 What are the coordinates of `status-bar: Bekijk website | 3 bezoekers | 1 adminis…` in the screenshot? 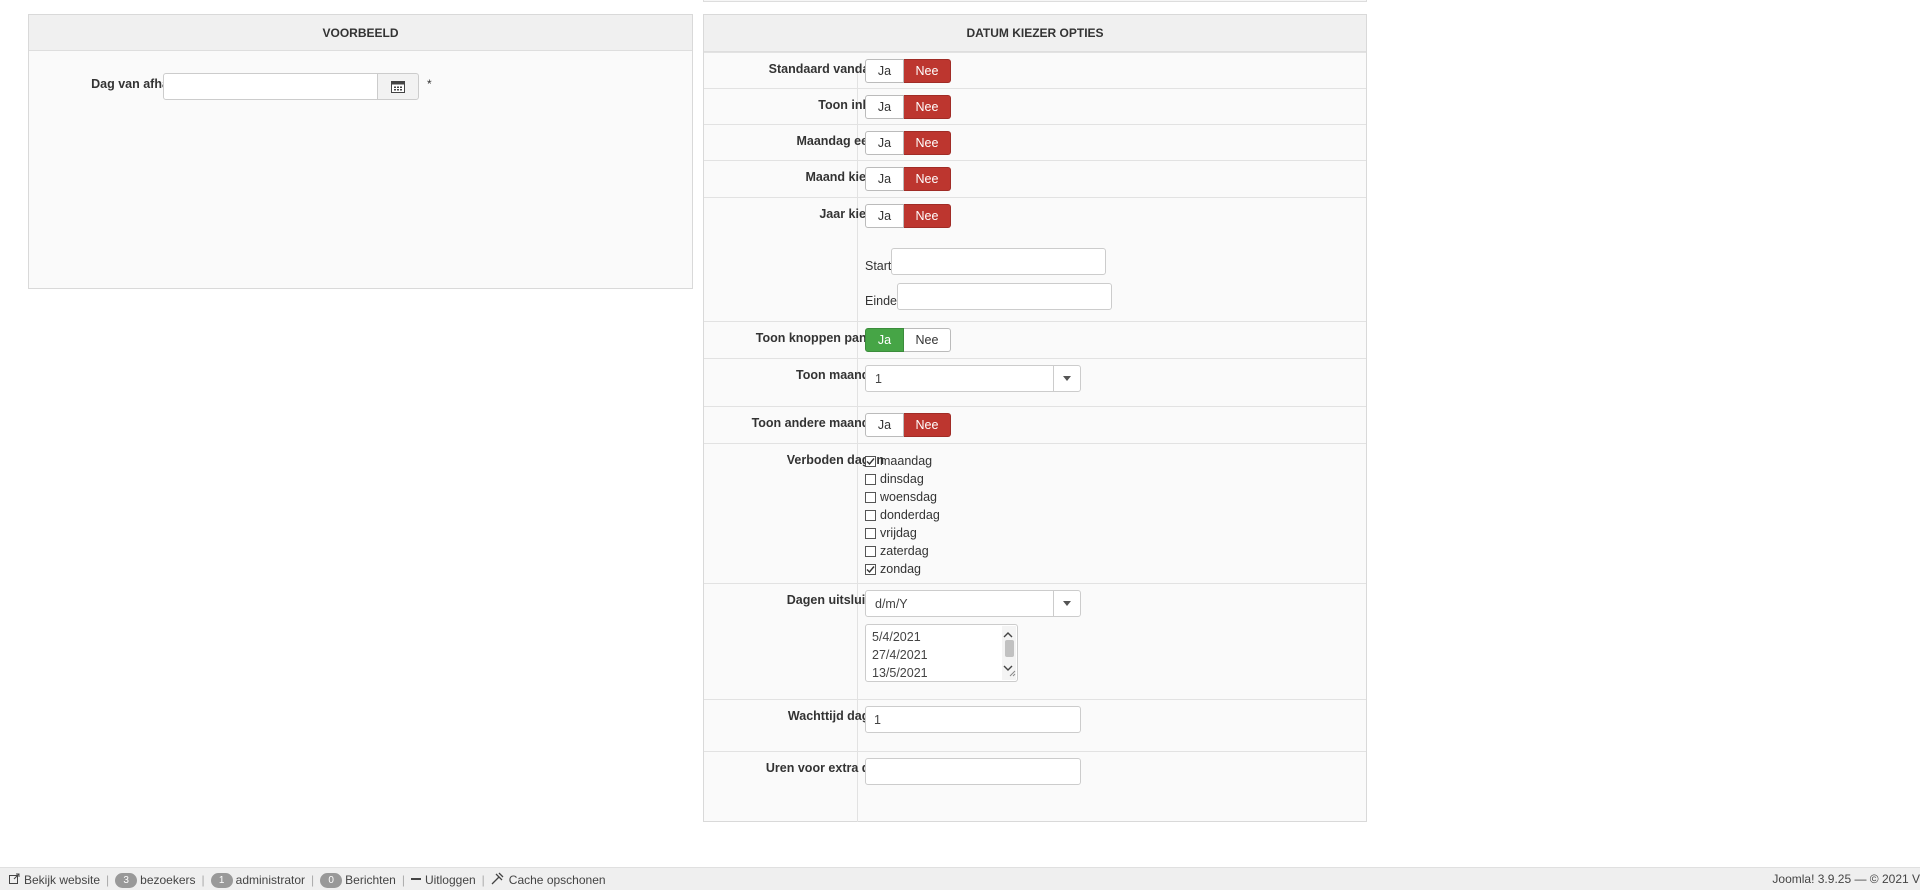 It's located at (960, 878).